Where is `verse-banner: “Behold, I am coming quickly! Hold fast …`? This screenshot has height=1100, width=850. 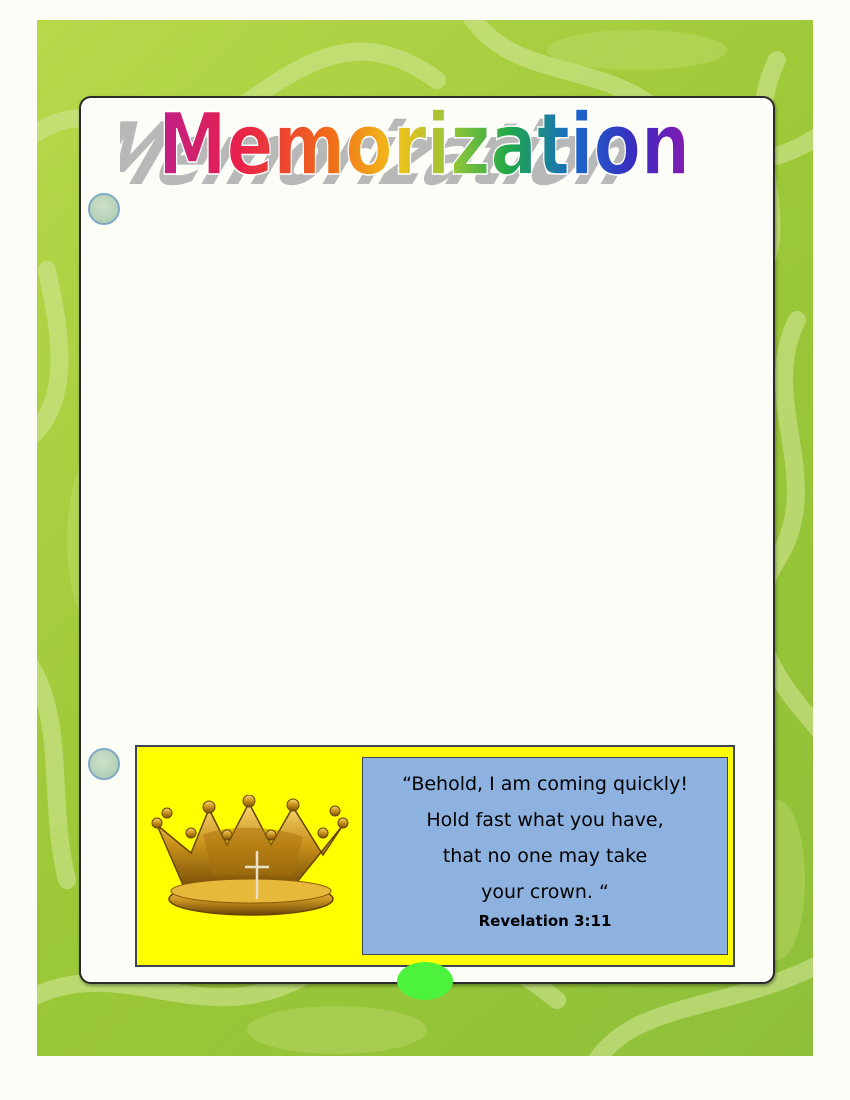 verse-banner: “Behold, I am coming quickly! Hold fast … is located at coordinates (435, 856).